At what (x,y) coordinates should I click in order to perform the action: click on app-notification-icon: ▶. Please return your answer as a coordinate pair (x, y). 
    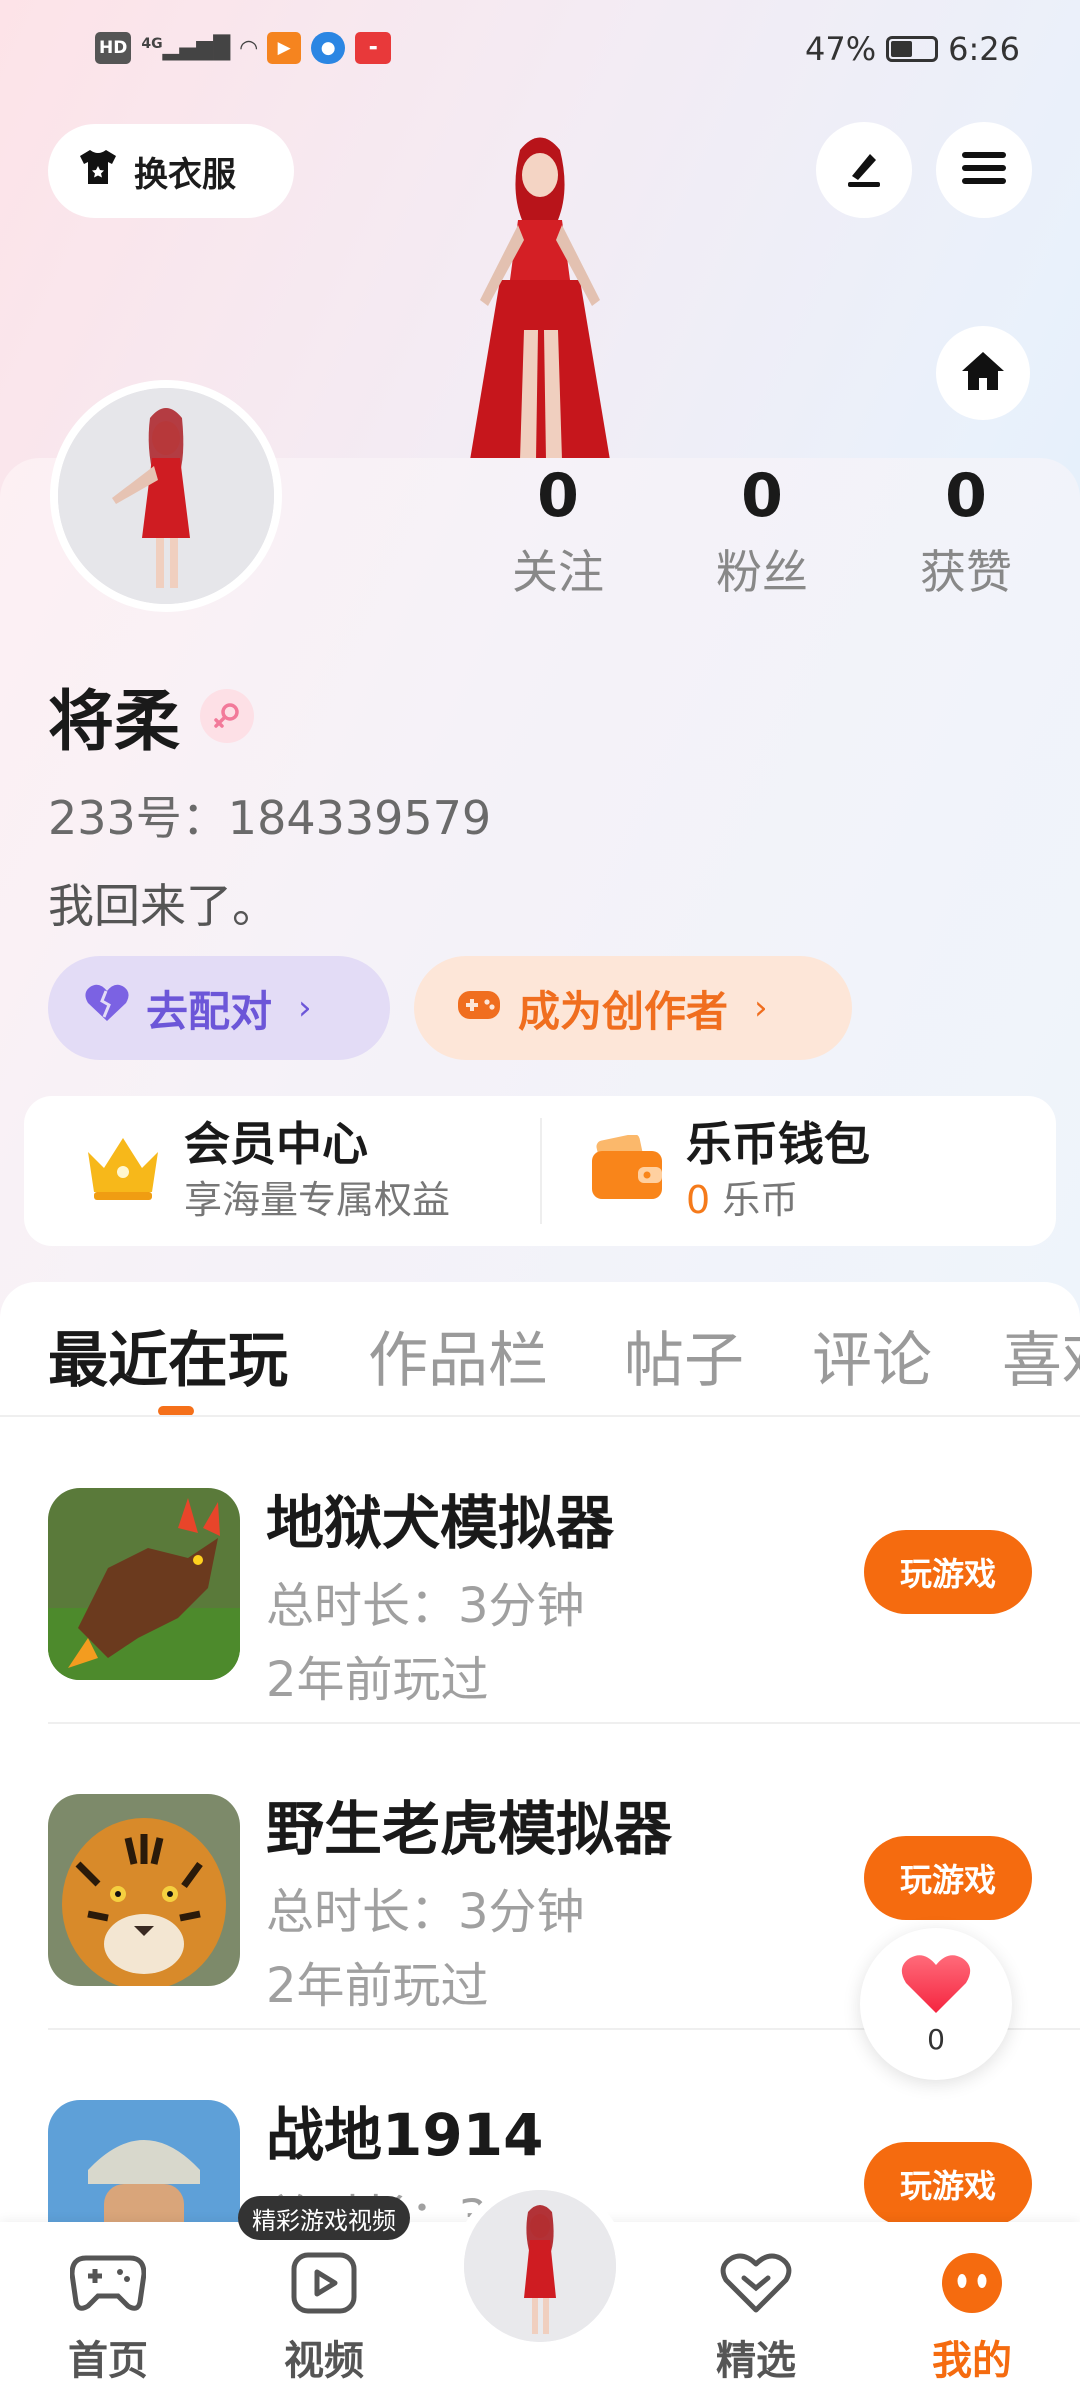
    Looking at the image, I should click on (284, 48).